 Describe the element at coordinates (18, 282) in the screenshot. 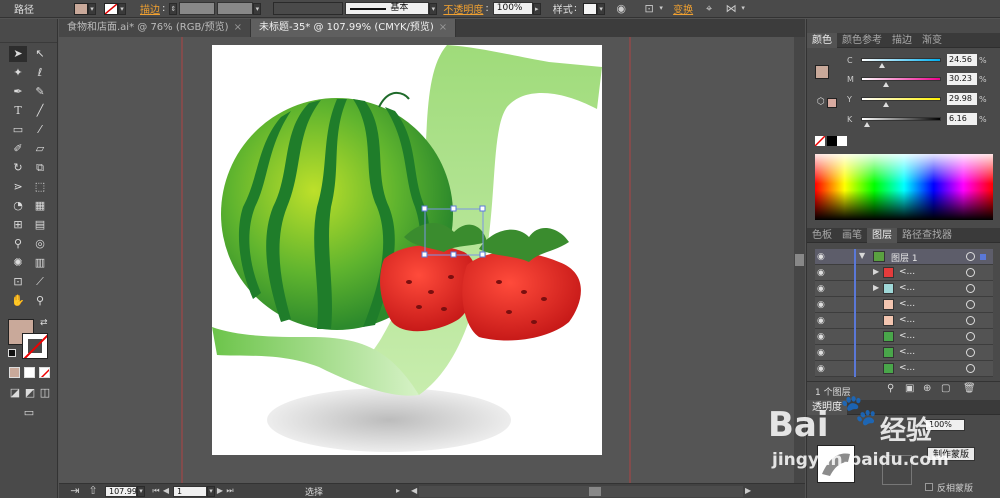

I see `artboard-tool-icon: ⊡` at that location.